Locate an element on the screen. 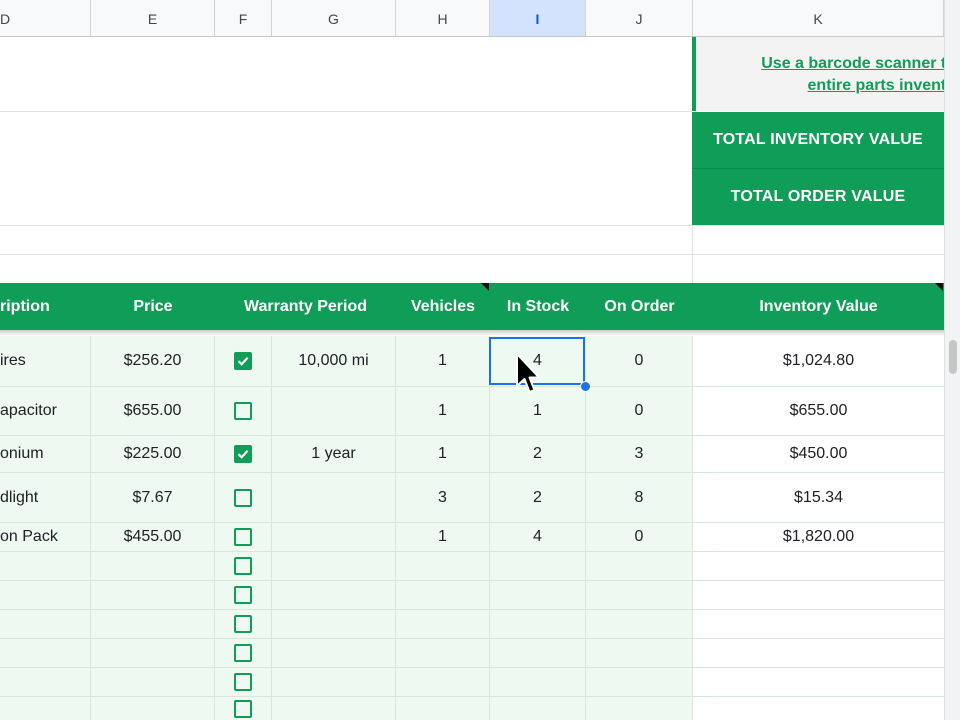 This screenshot has height=720, width=960. cell-price: $256.20 is located at coordinates (152, 361).